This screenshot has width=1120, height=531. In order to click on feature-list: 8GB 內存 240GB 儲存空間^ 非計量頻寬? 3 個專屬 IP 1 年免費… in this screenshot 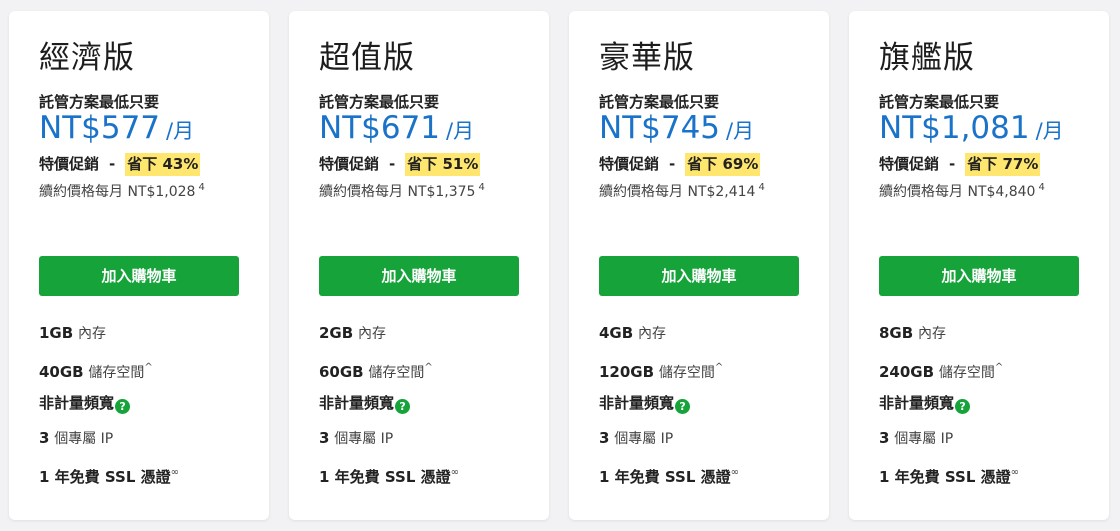, I will do `click(949, 407)`.